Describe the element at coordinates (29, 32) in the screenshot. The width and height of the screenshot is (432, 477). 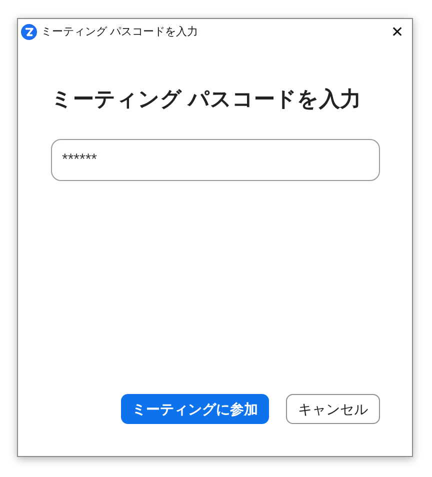
I see `app-logo-icon` at that location.